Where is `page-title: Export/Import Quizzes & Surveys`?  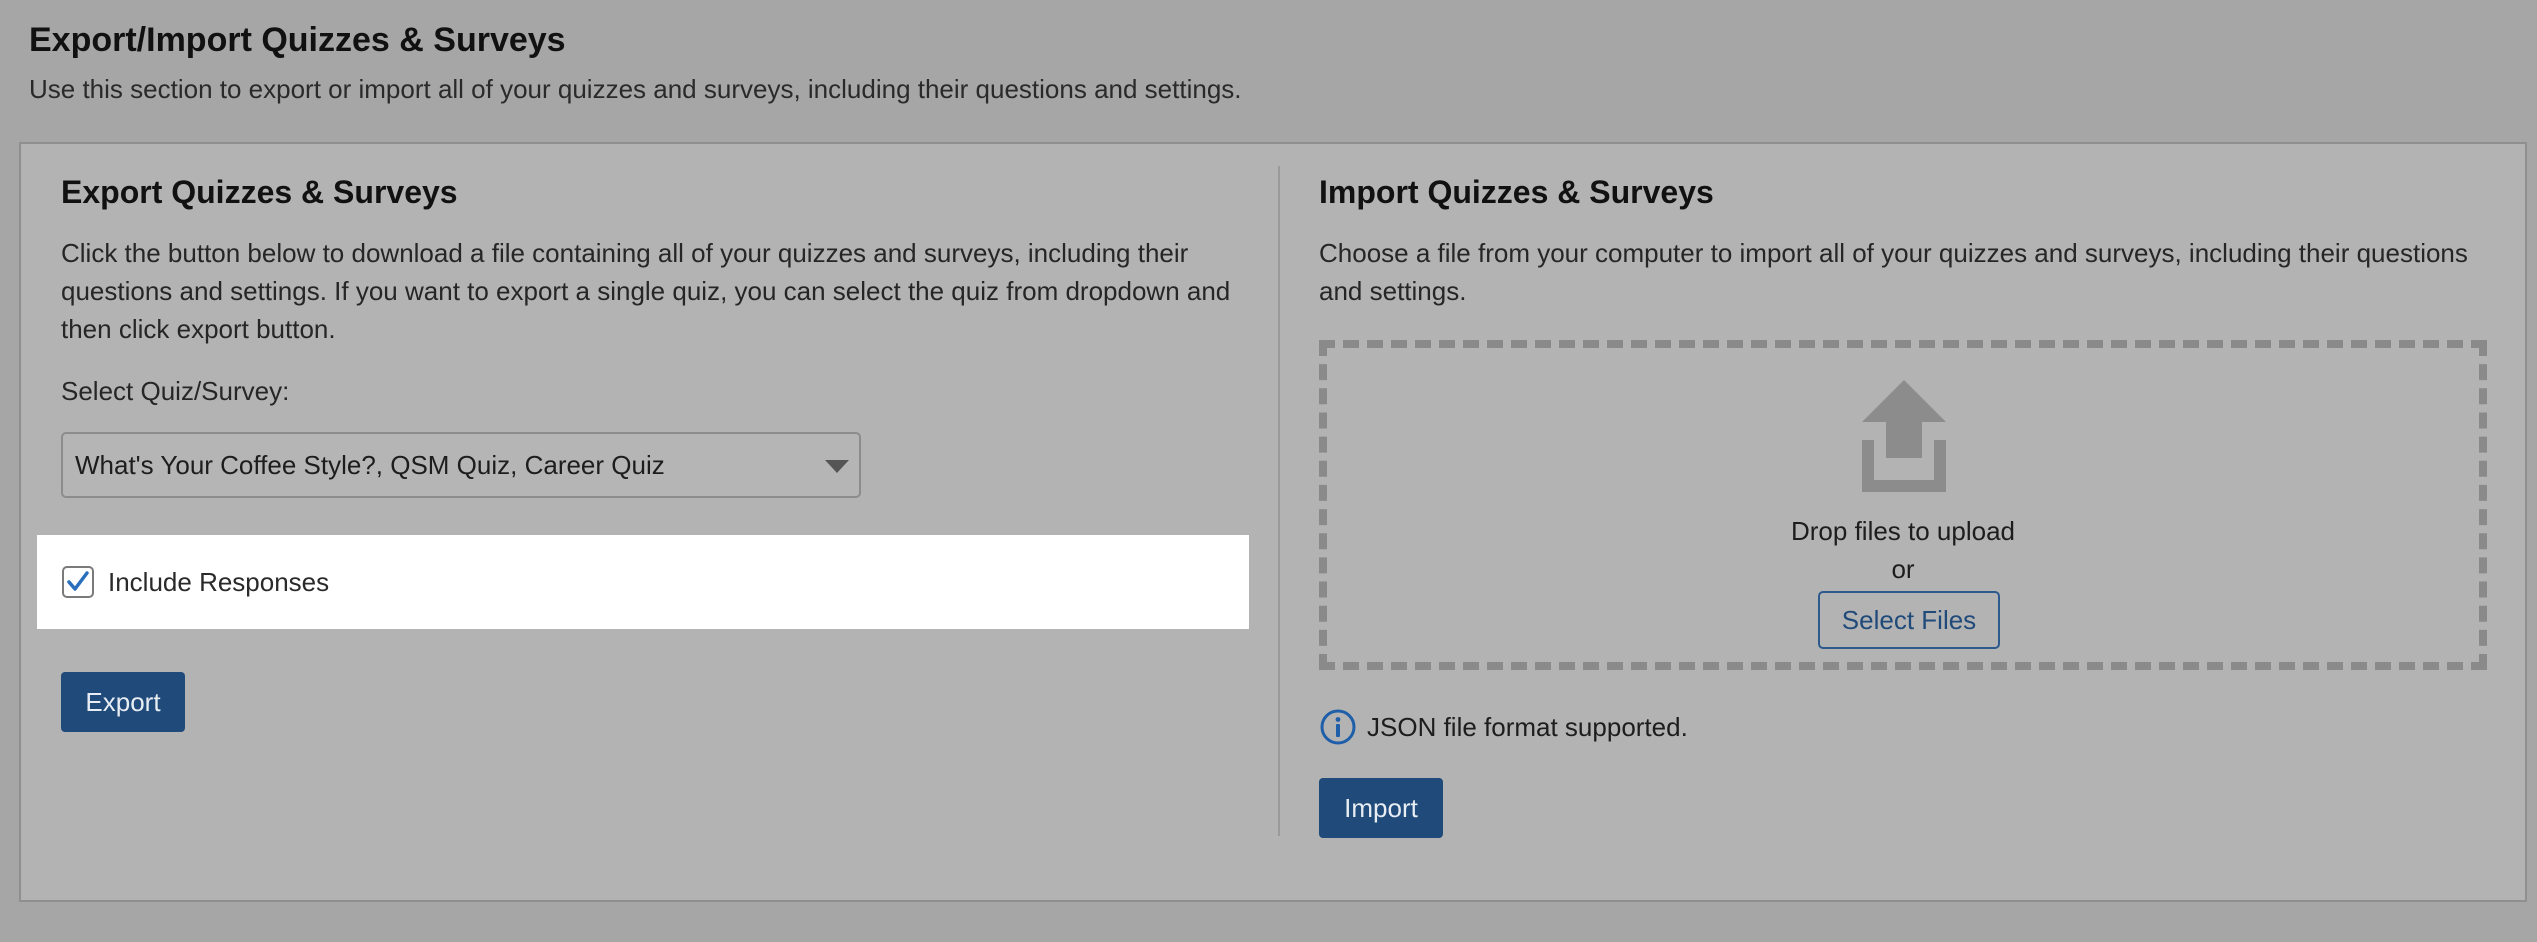
page-title: Export/Import Quizzes & Surveys is located at coordinates (297, 40).